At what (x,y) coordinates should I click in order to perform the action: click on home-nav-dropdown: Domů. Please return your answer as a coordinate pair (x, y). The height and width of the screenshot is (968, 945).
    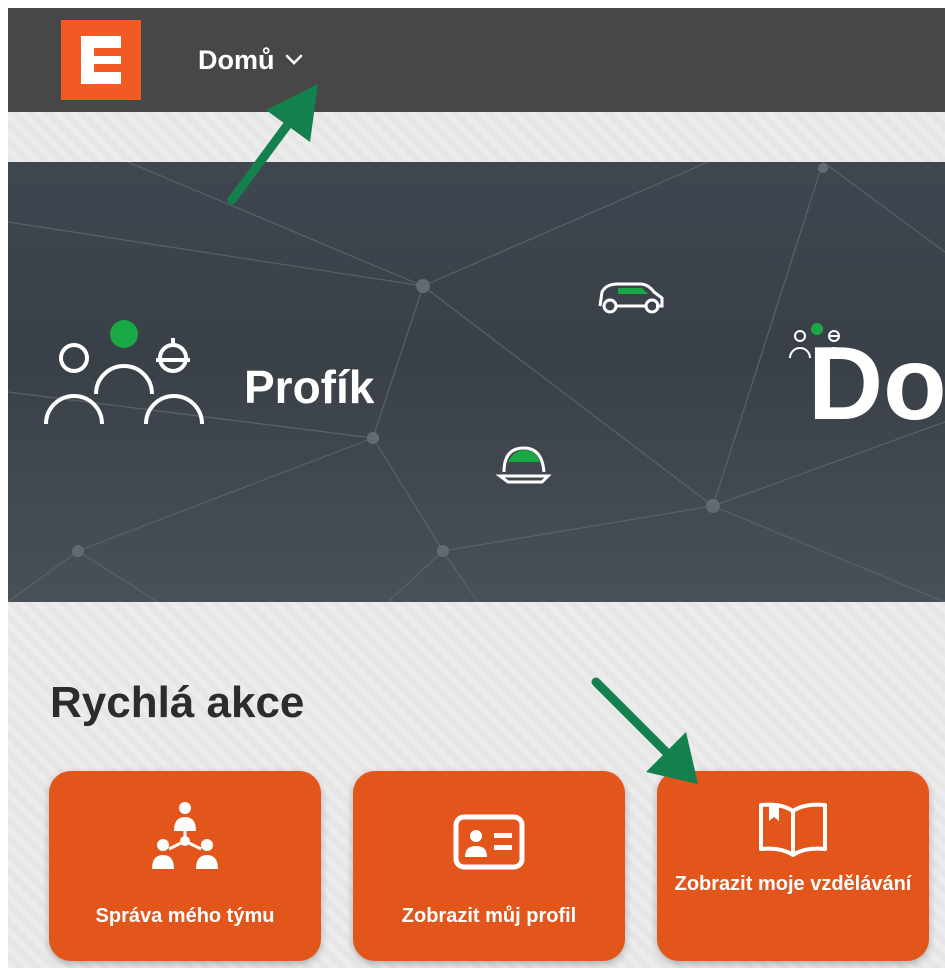
    Looking at the image, I should click on (250, 60).